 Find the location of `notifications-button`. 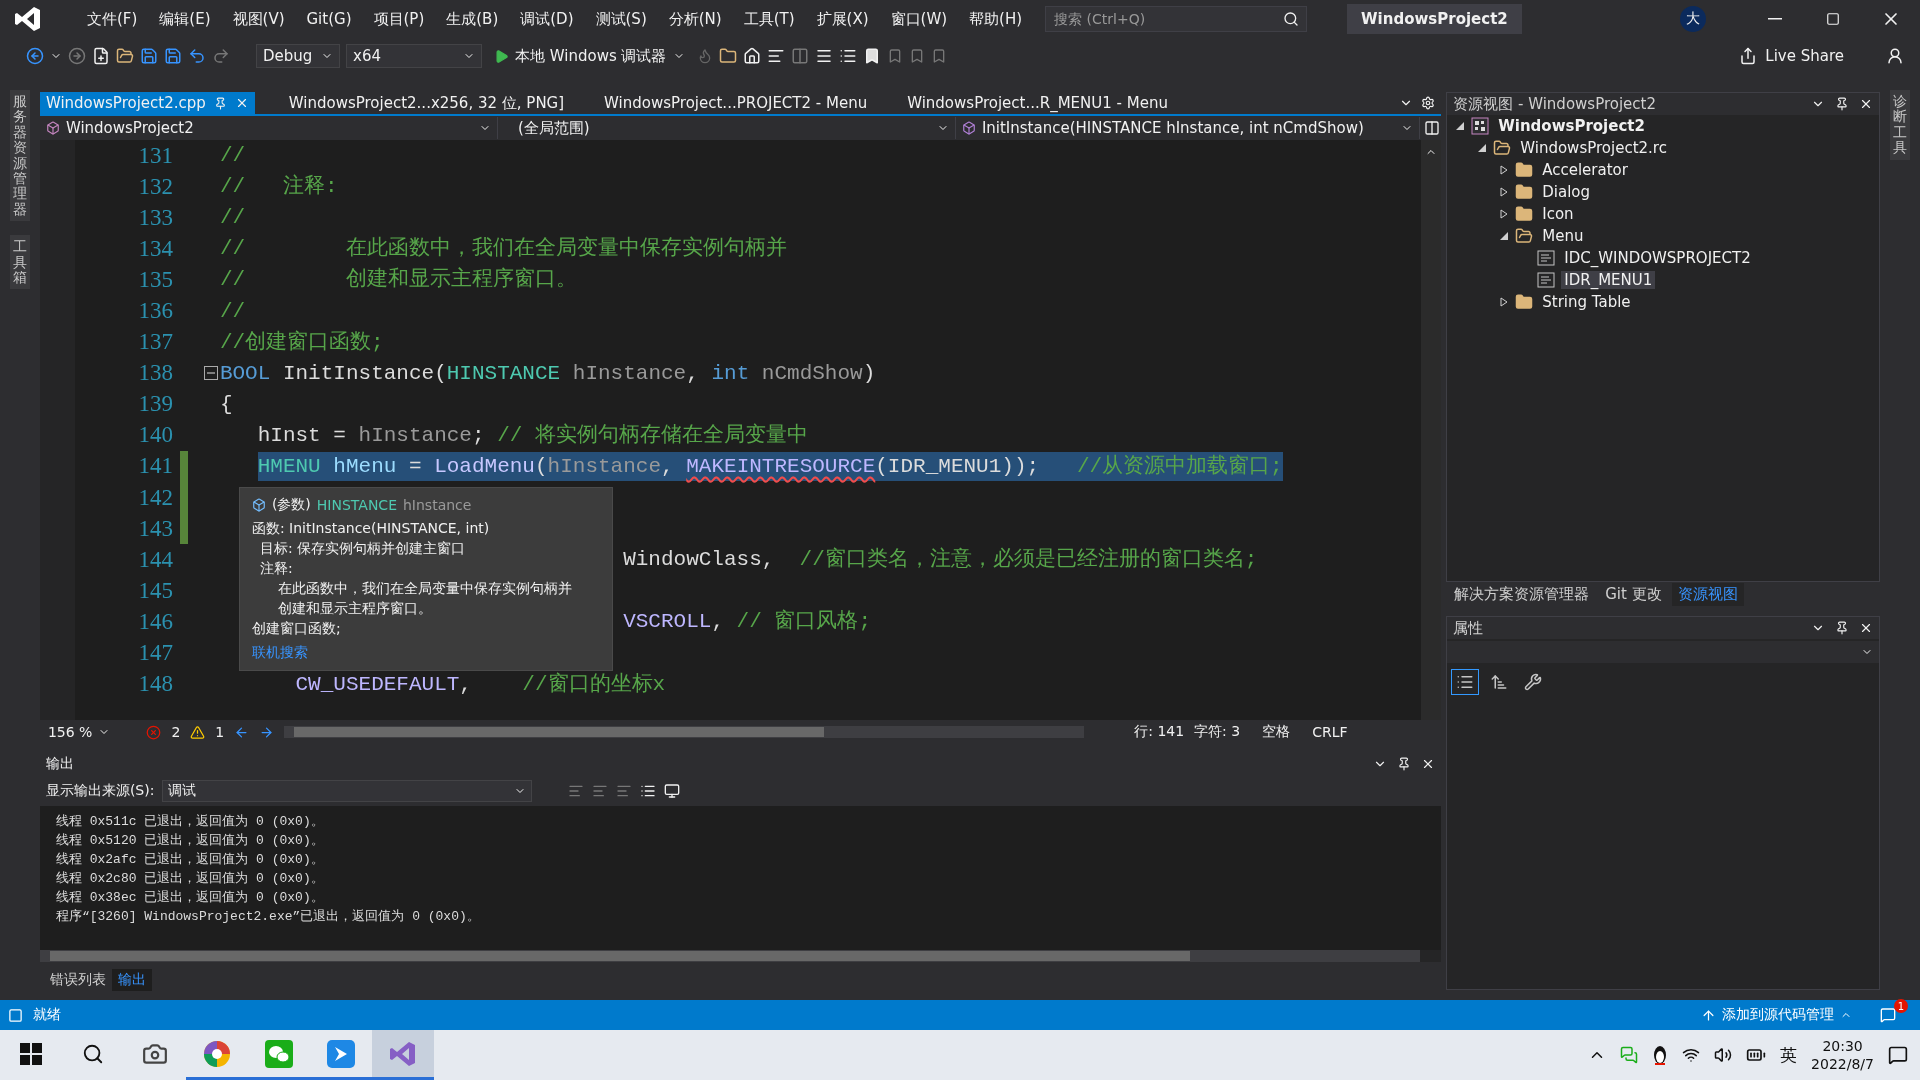

notifications-button is located at coordinates (1888, 1015).